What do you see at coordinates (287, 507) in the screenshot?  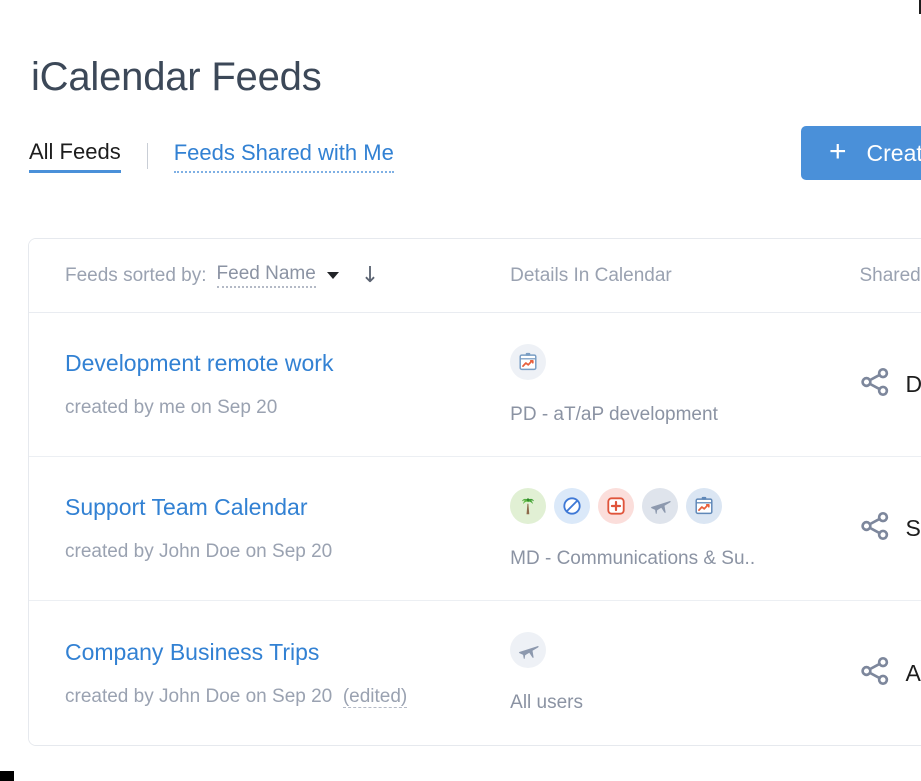 I see `feed-name-link: Support Team Calendar` at bounding box center [287, 507].